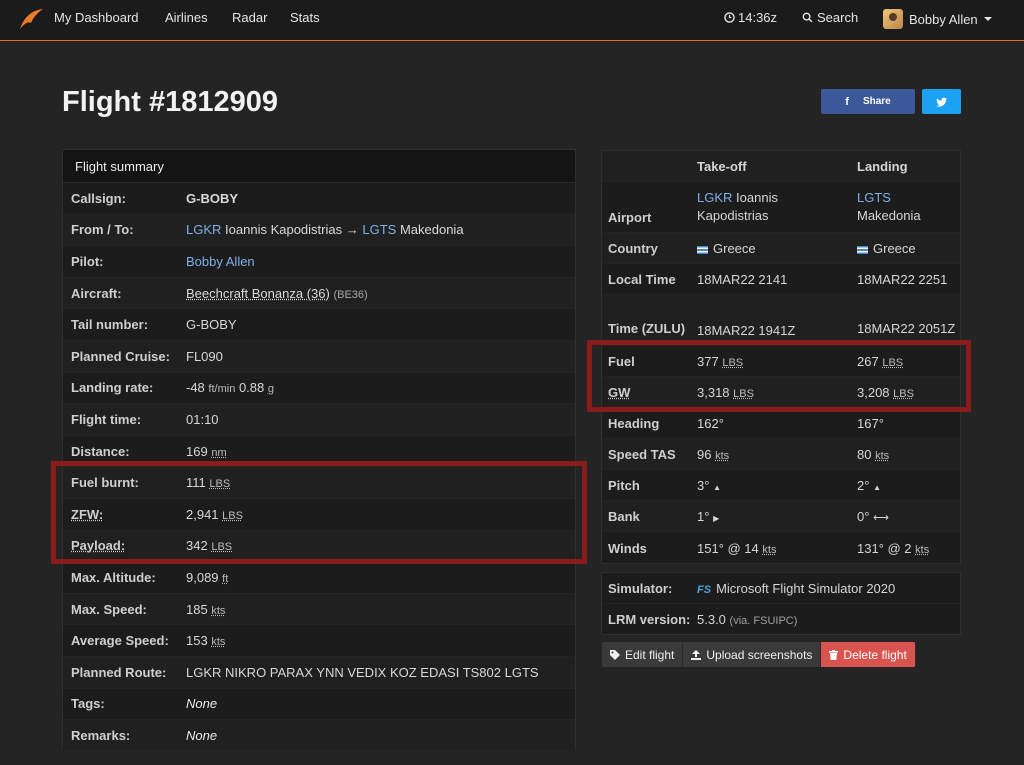 The image size is (1024, 765). What do you see at coordinates (119, 672) in the screenshot?
I see `planned-route-label: Planned Route:` at bounding box center [119, 672].